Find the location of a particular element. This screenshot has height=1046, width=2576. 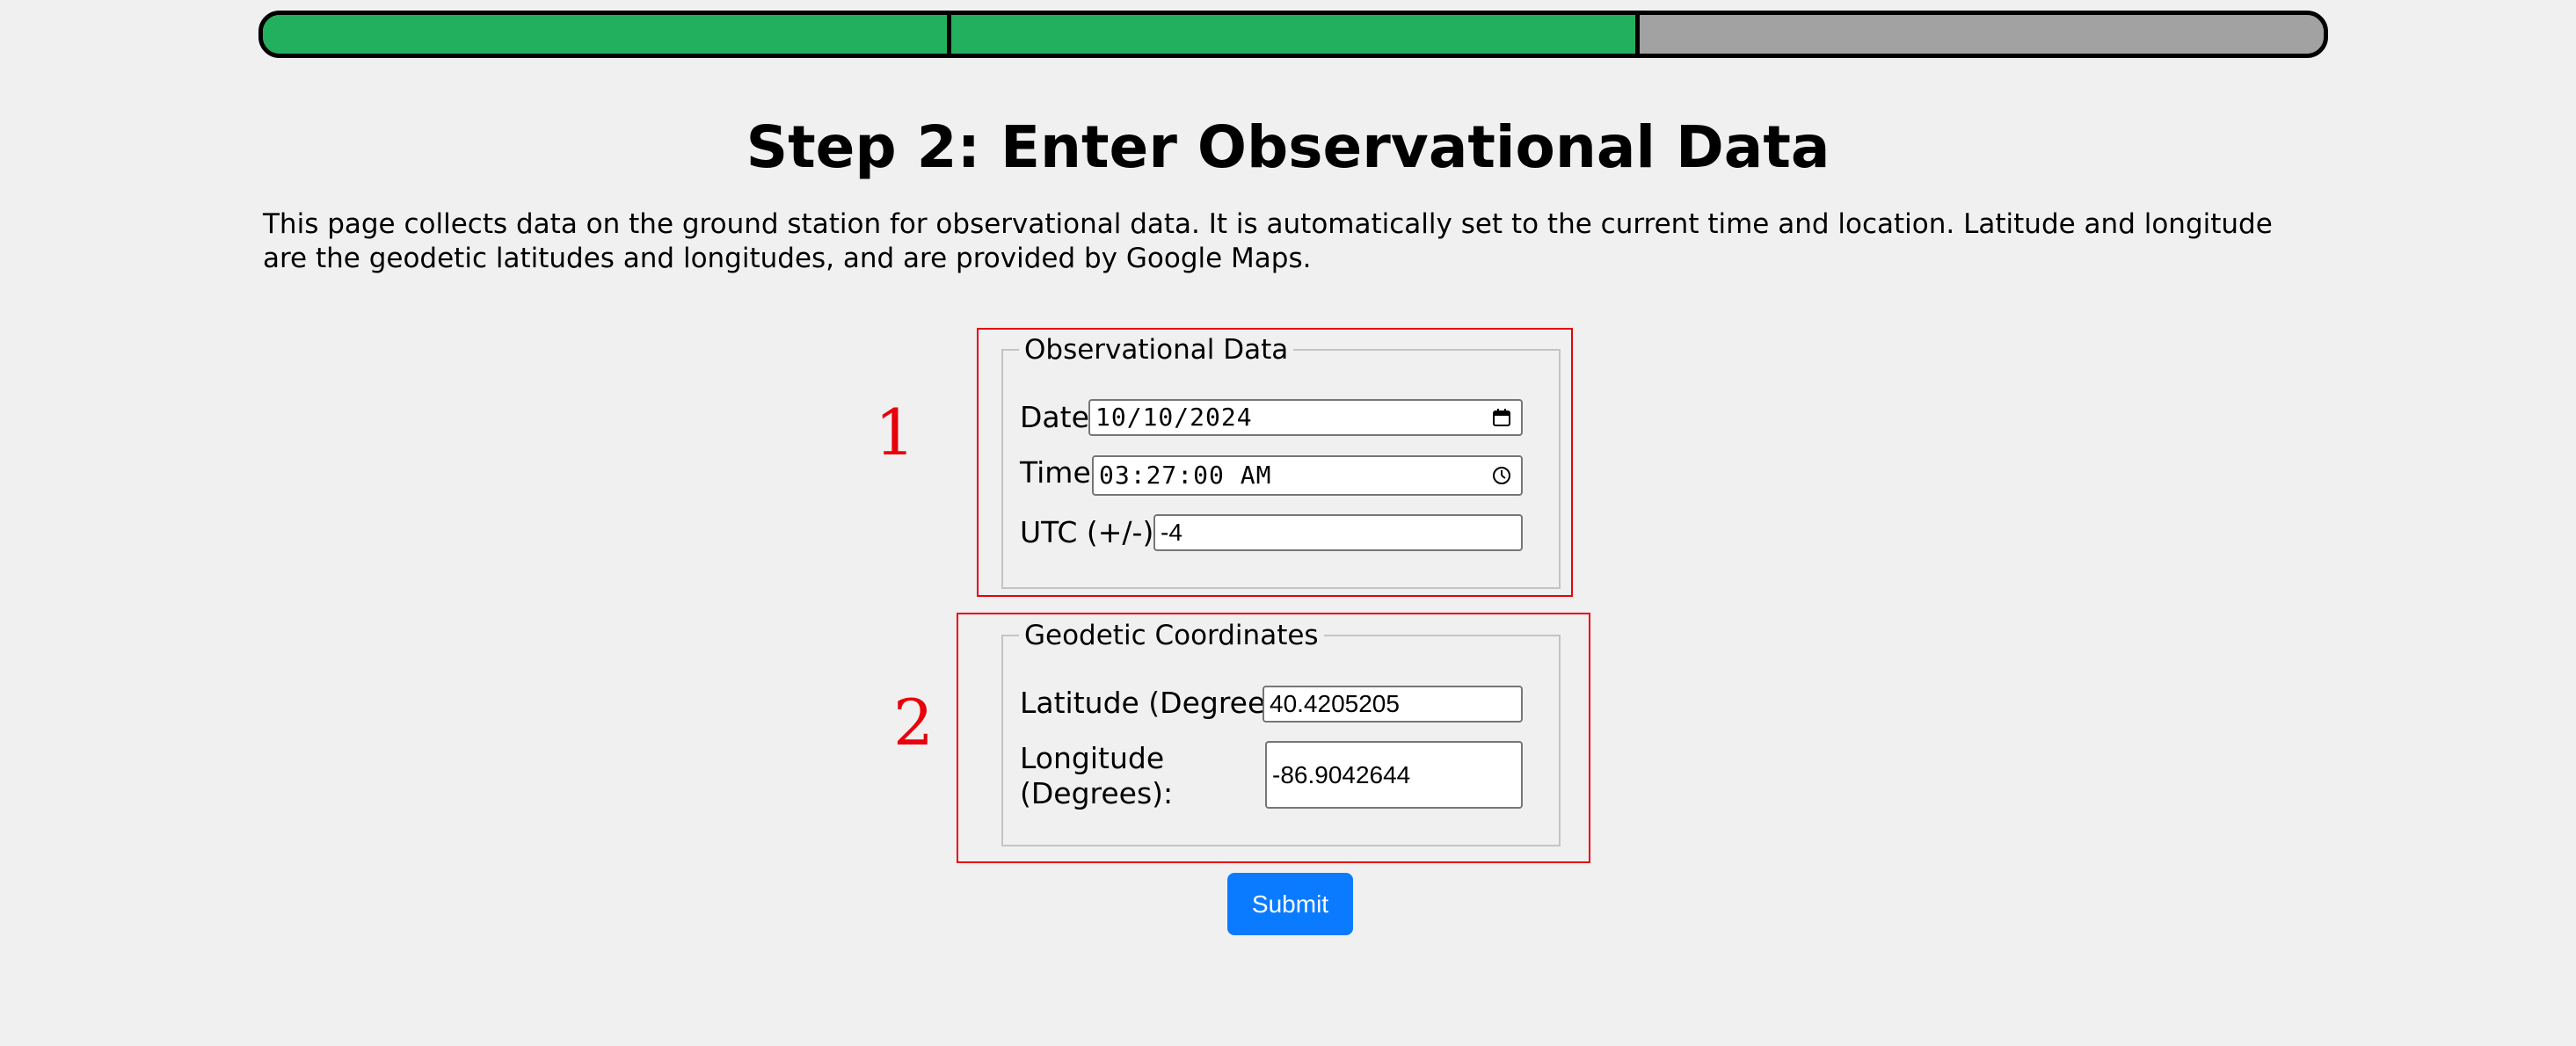

time-value: 03:27:00 AM is located at coordinates (1185, 476).